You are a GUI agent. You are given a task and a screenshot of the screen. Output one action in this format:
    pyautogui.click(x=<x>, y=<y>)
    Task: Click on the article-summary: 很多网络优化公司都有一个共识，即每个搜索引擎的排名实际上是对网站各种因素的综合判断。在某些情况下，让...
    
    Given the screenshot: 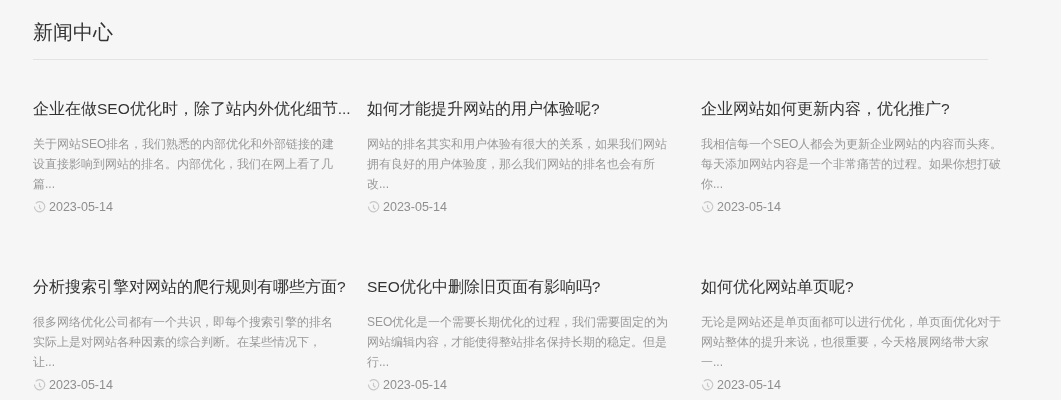 What is the action you would take?
    pyautogui.click(x=183, y=342)
    